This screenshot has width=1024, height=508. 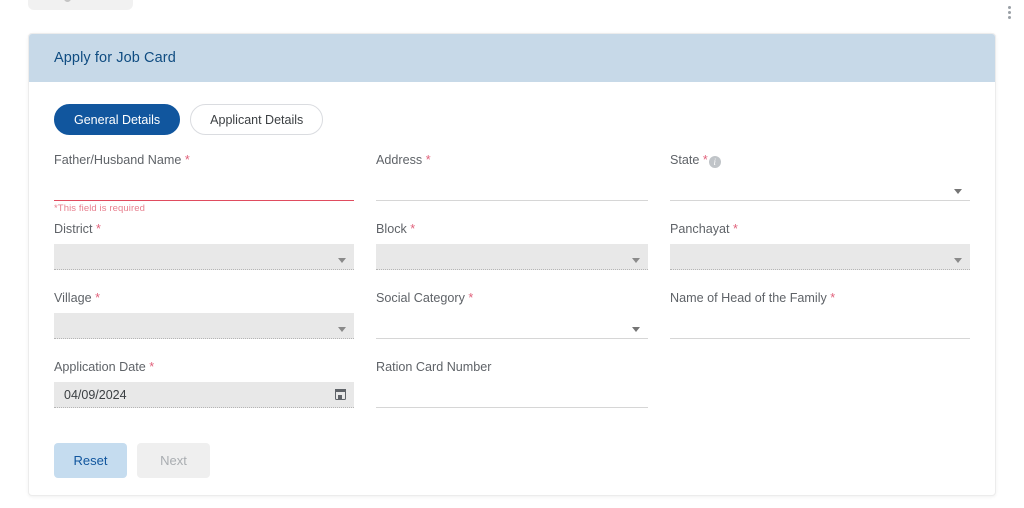 I want to click on father-husband-name-label-text: Father/Husband Name, so click(x=118, y=160).